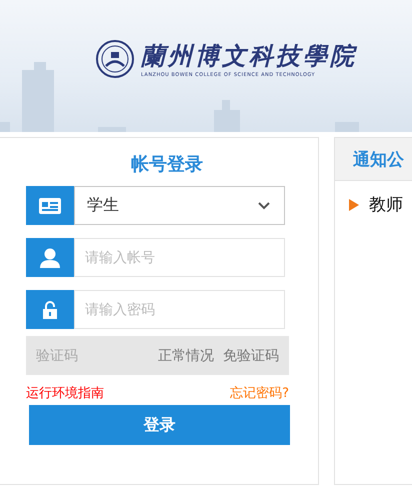 The image size is (412, 496). Describe the element at coordinates (378, 159) in the screenshot. I see `notice-title: 通知公` at that location.